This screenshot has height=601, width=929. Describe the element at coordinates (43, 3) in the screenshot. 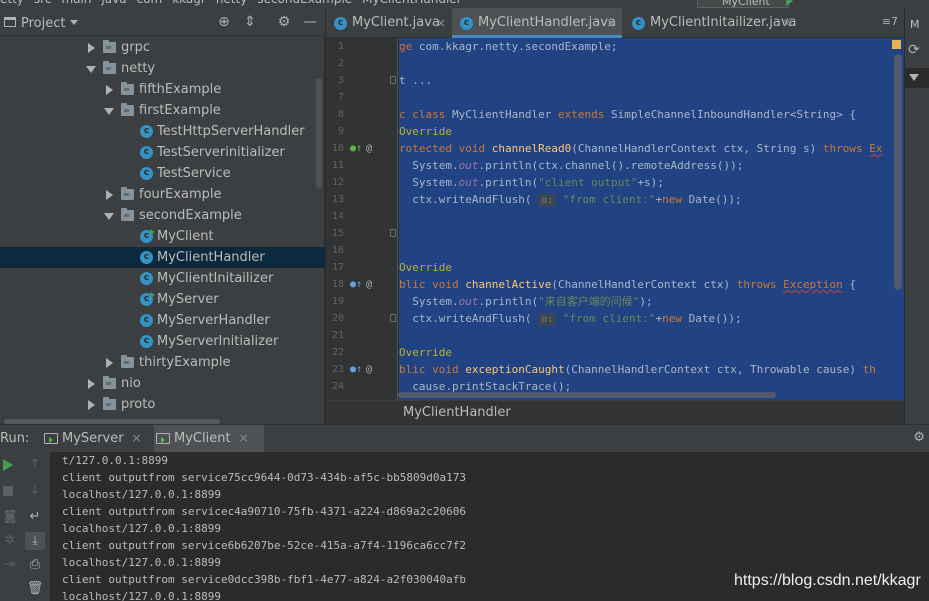

I see `breadcrumb-item: src` at that location.